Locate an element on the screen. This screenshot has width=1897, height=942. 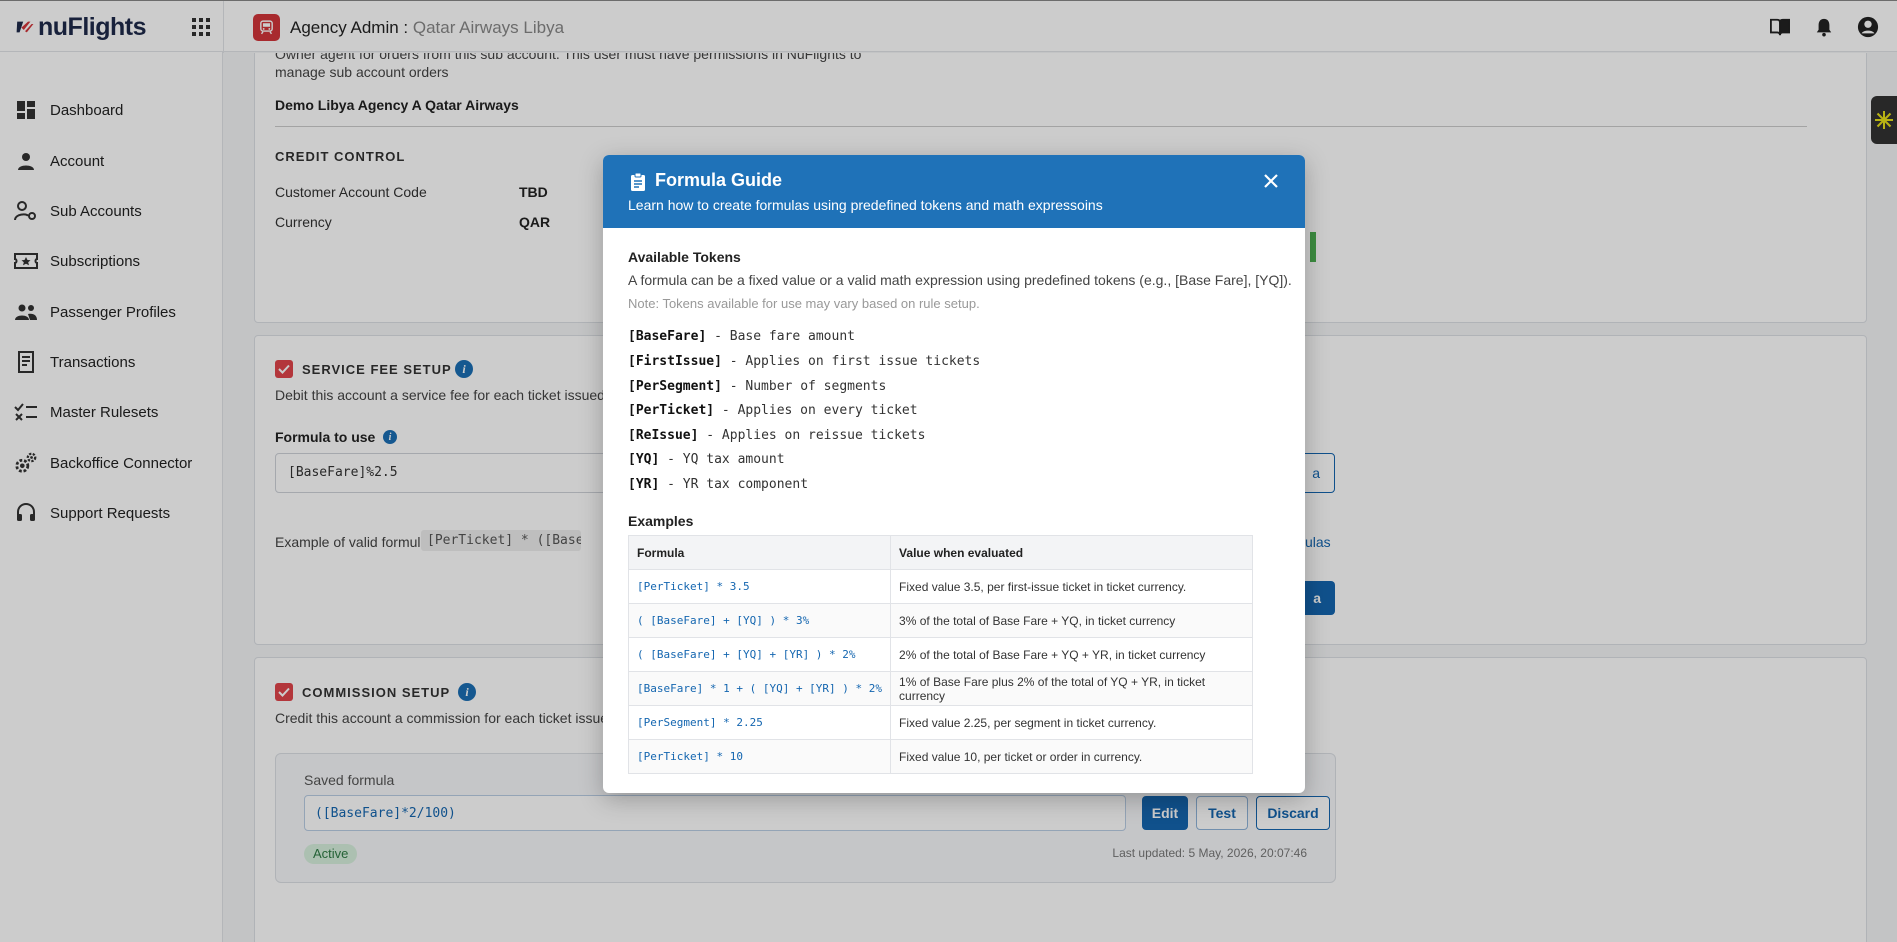
token-item: [ReIssue] - Applies on reissue tickets is located at coordinates (776, 435).